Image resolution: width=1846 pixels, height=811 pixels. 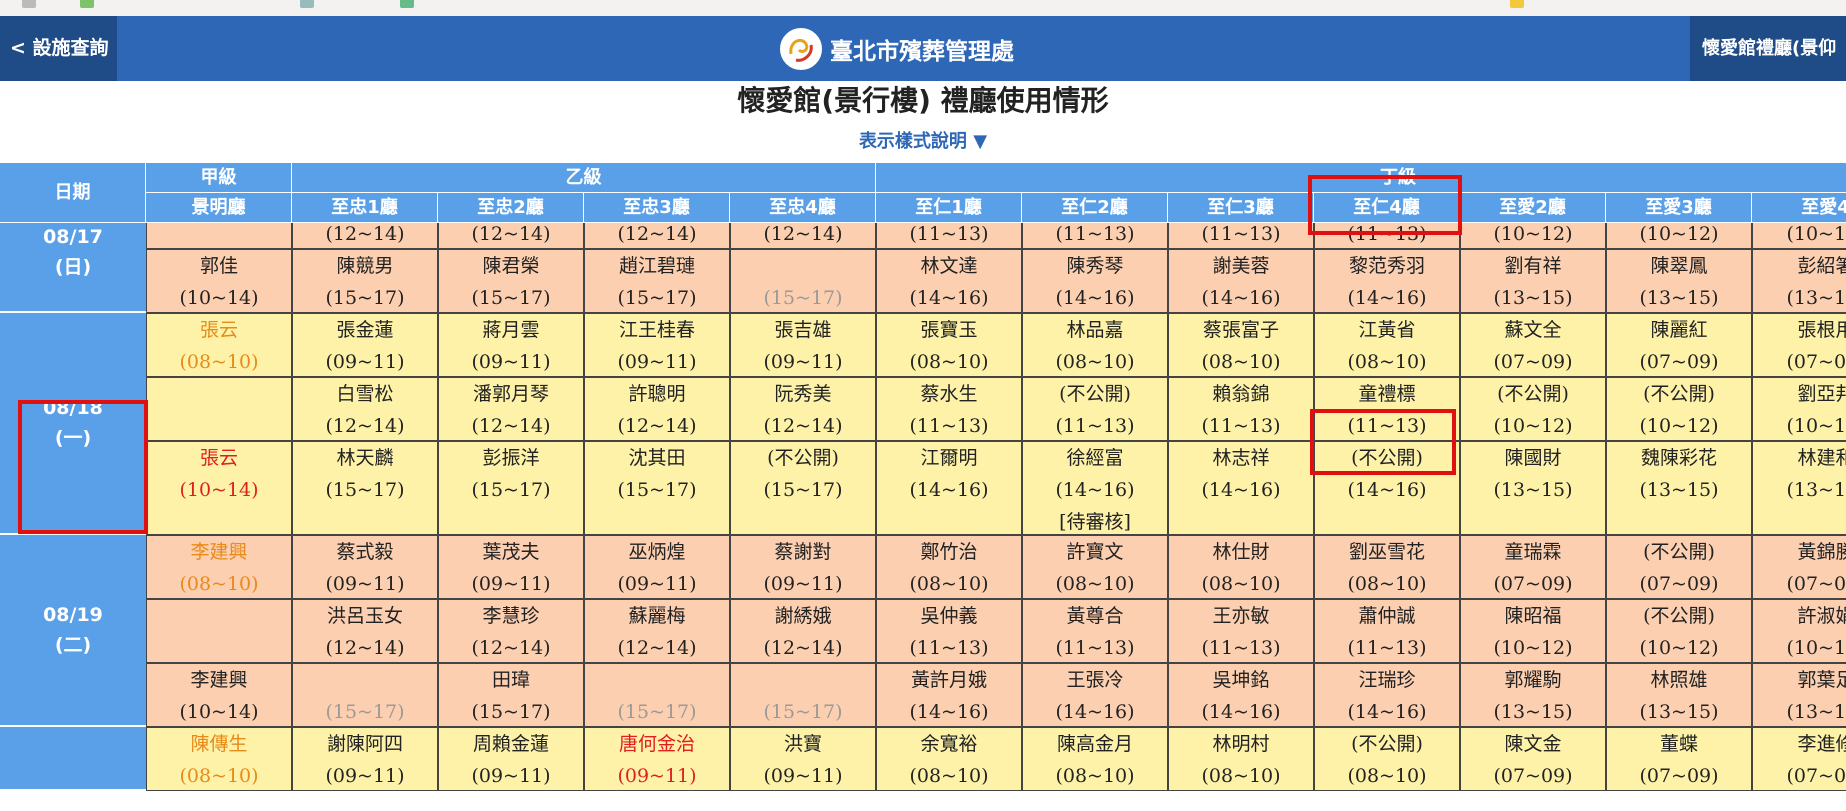 I want to click on hall-slot: 童禮標 (11~13), so click(x=1387, y=409).